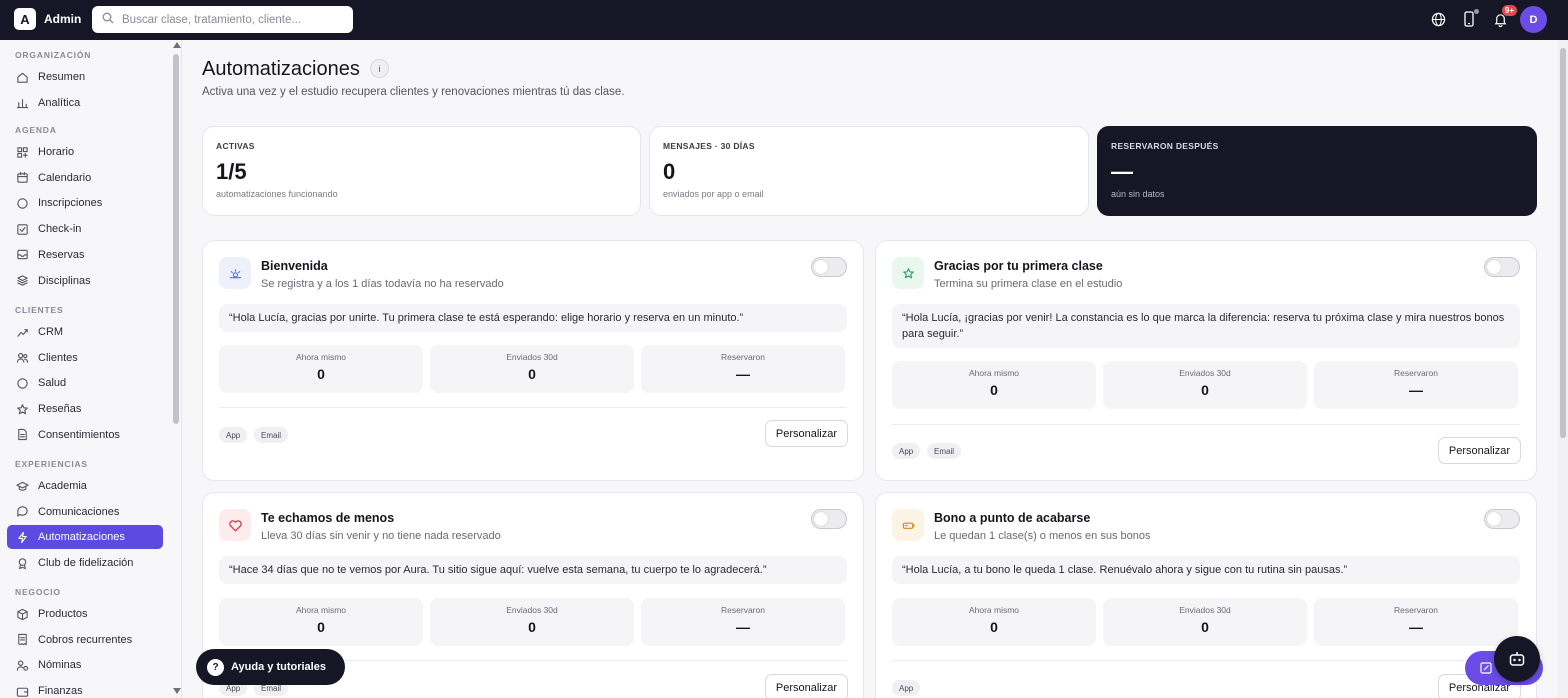 This screenshot has width=1568, height=698. Describe the element at coordinates (60, 229) in the screenshot. I see `sidebar-item-label: Check-in` at that location.